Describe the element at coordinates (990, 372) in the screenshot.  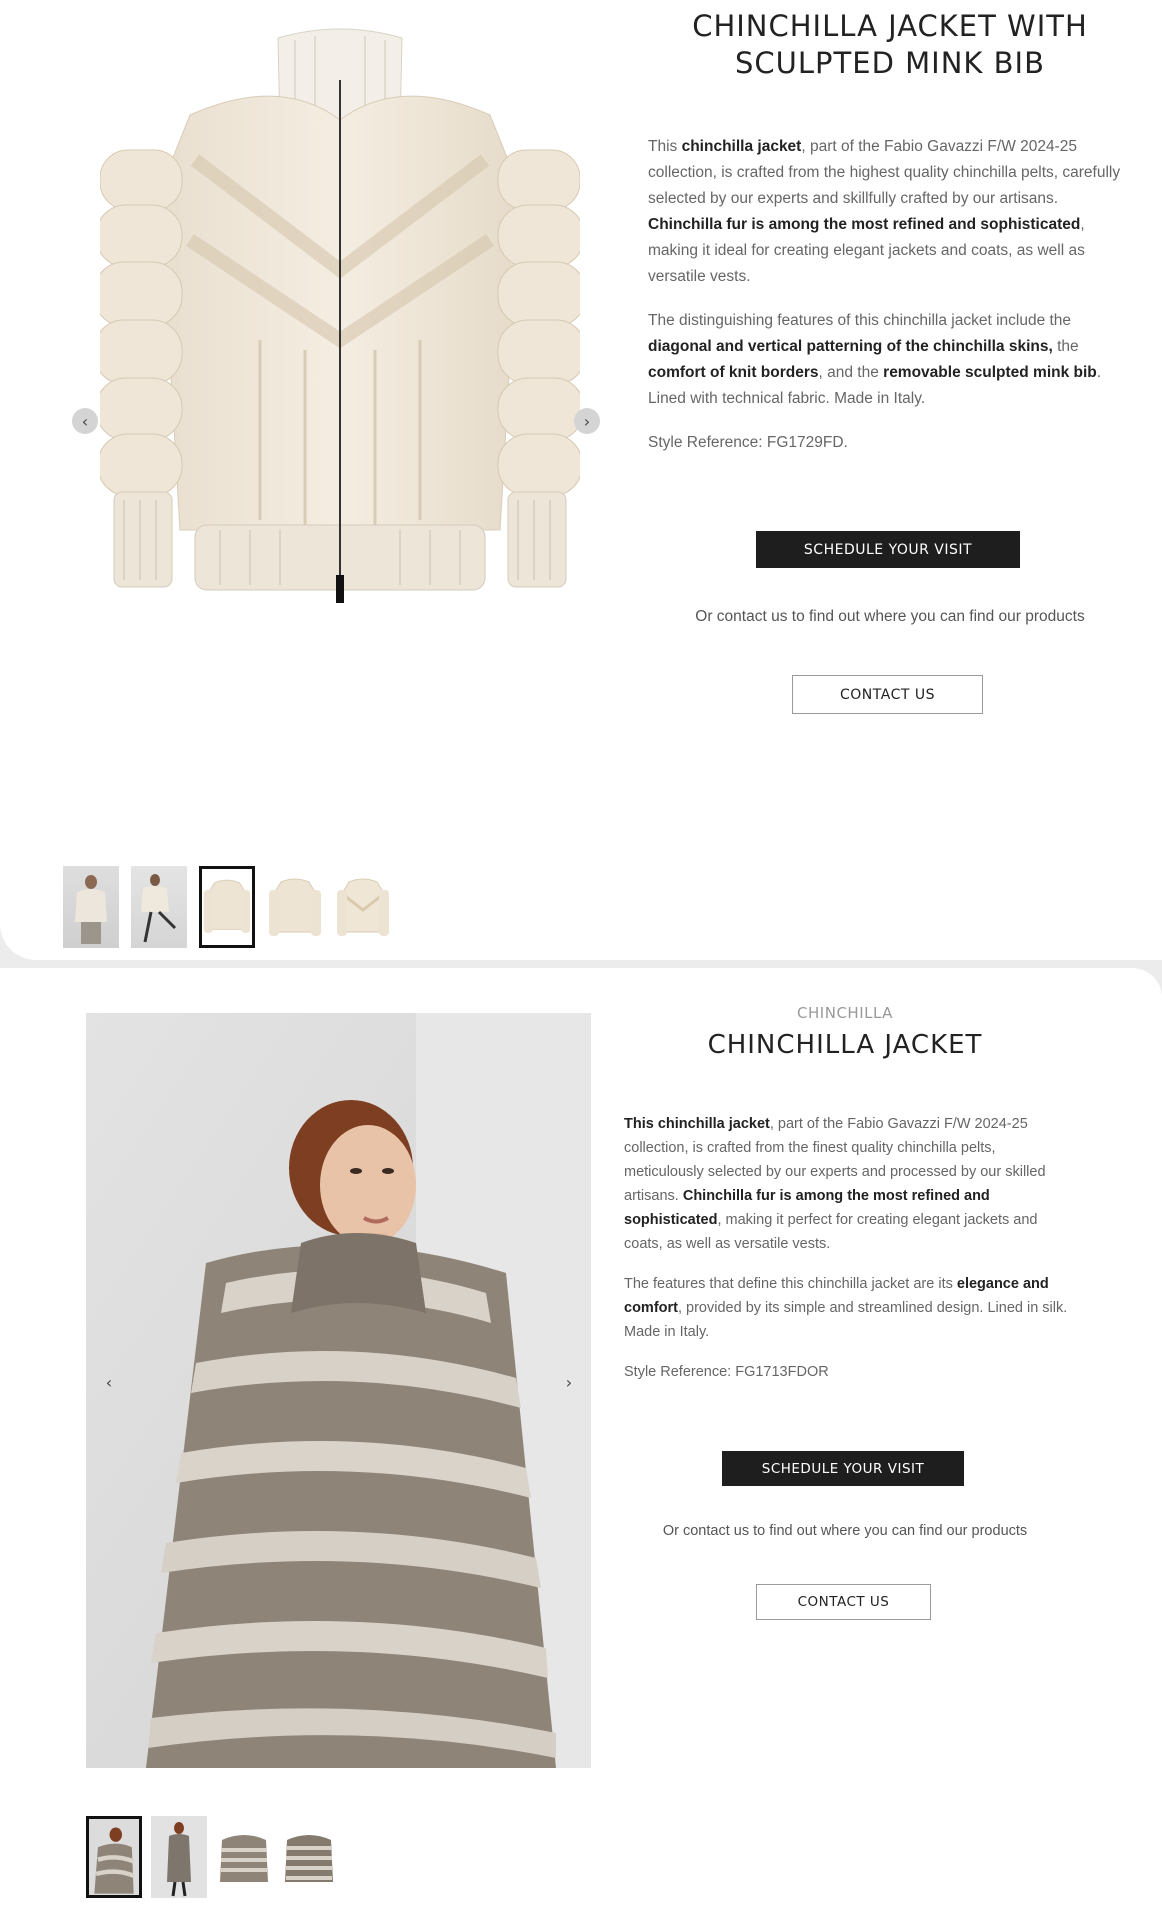
I see `bold-text: removable sculpted mink bib` at that location.